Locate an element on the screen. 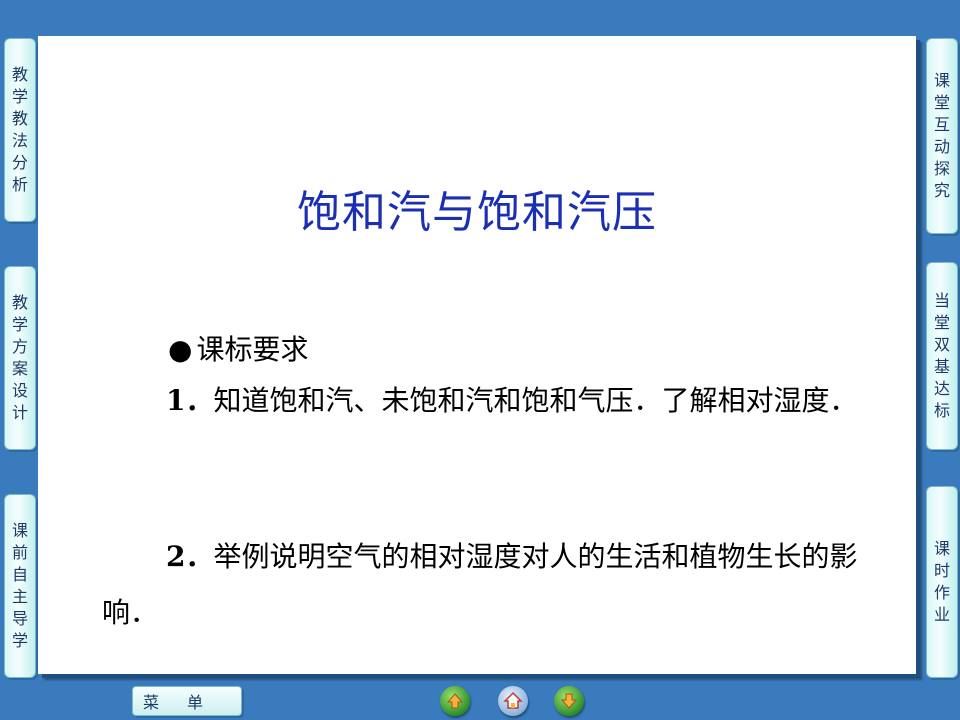 The height and width of the screenshot is (720, 960). tab-char: 探 is located at coordinates (941, 168).